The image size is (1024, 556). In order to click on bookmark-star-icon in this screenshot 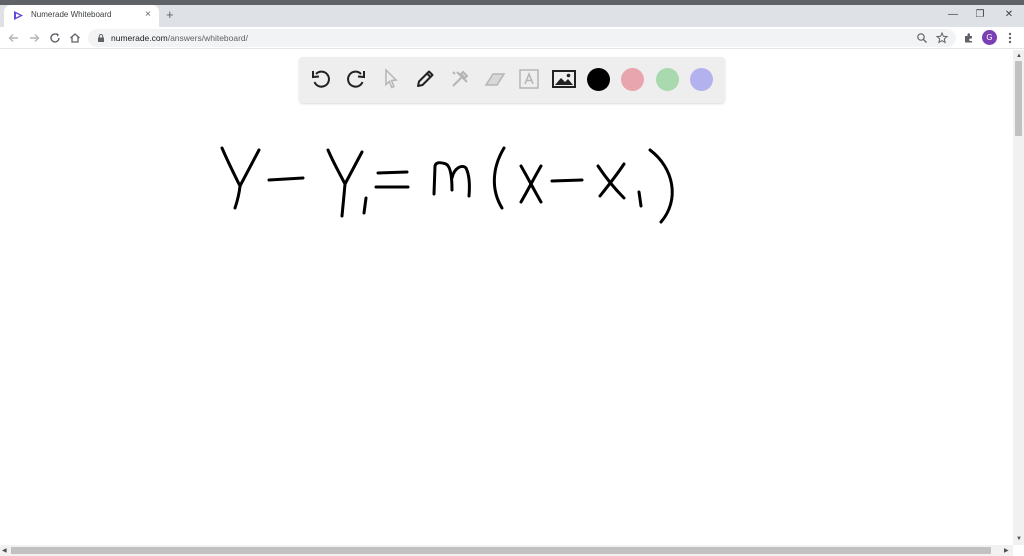, I will do `click(942, 38)`.